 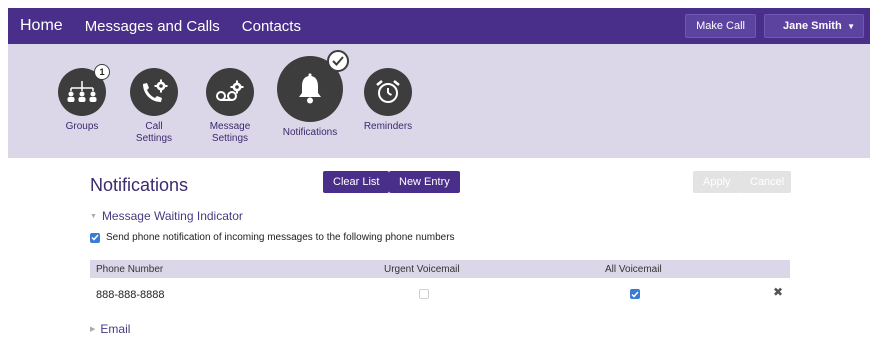 I want to click on groups-item: 1 Groups, so click(x=82, y=98).